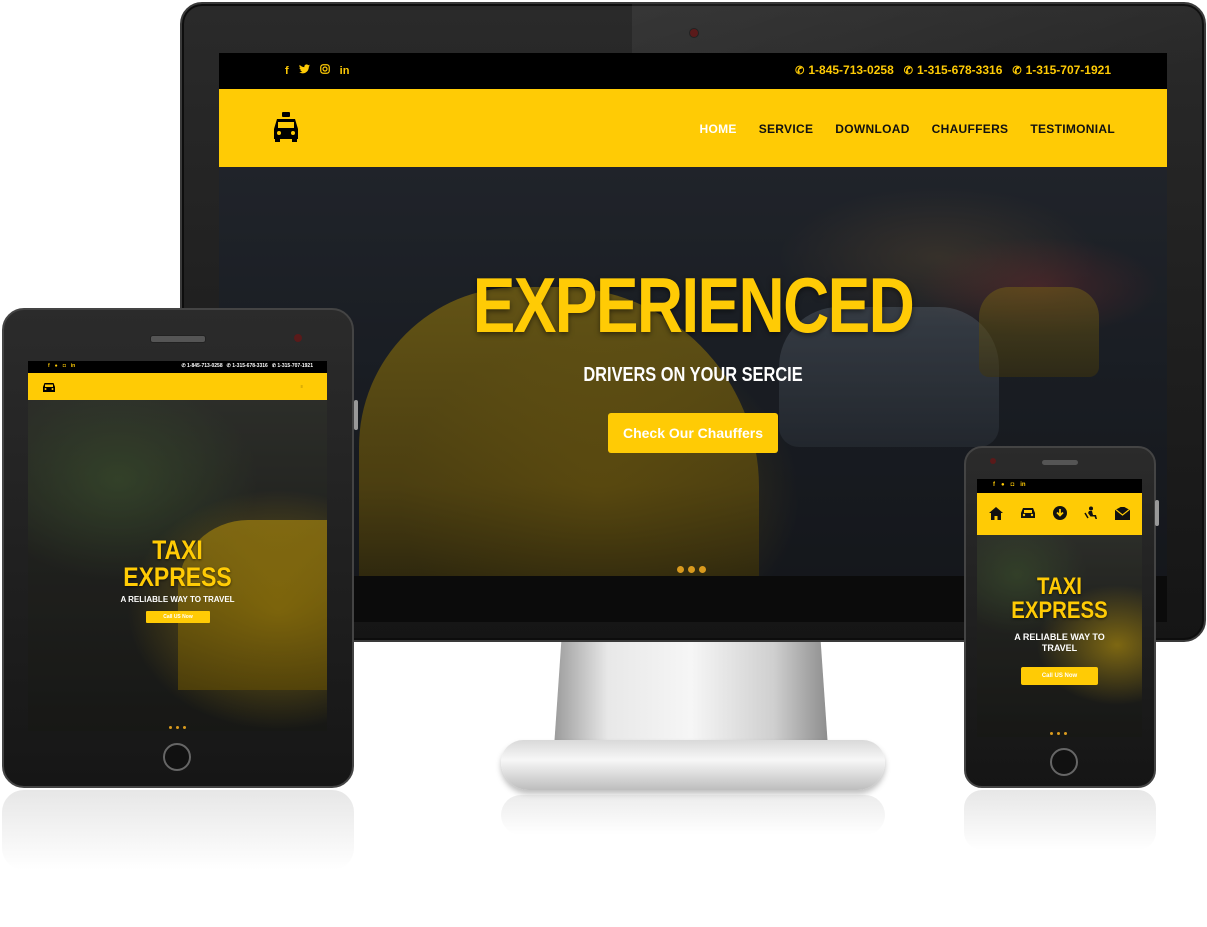 The height and width of the screenshot is (927, 1207). I want to click on tablet-camera, so click(298, 338).